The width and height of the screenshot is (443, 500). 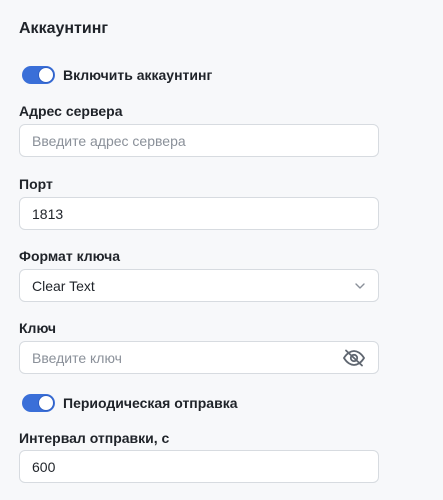 I want to click on key-format-selected: Clear Text, so click(x=63, y=285).